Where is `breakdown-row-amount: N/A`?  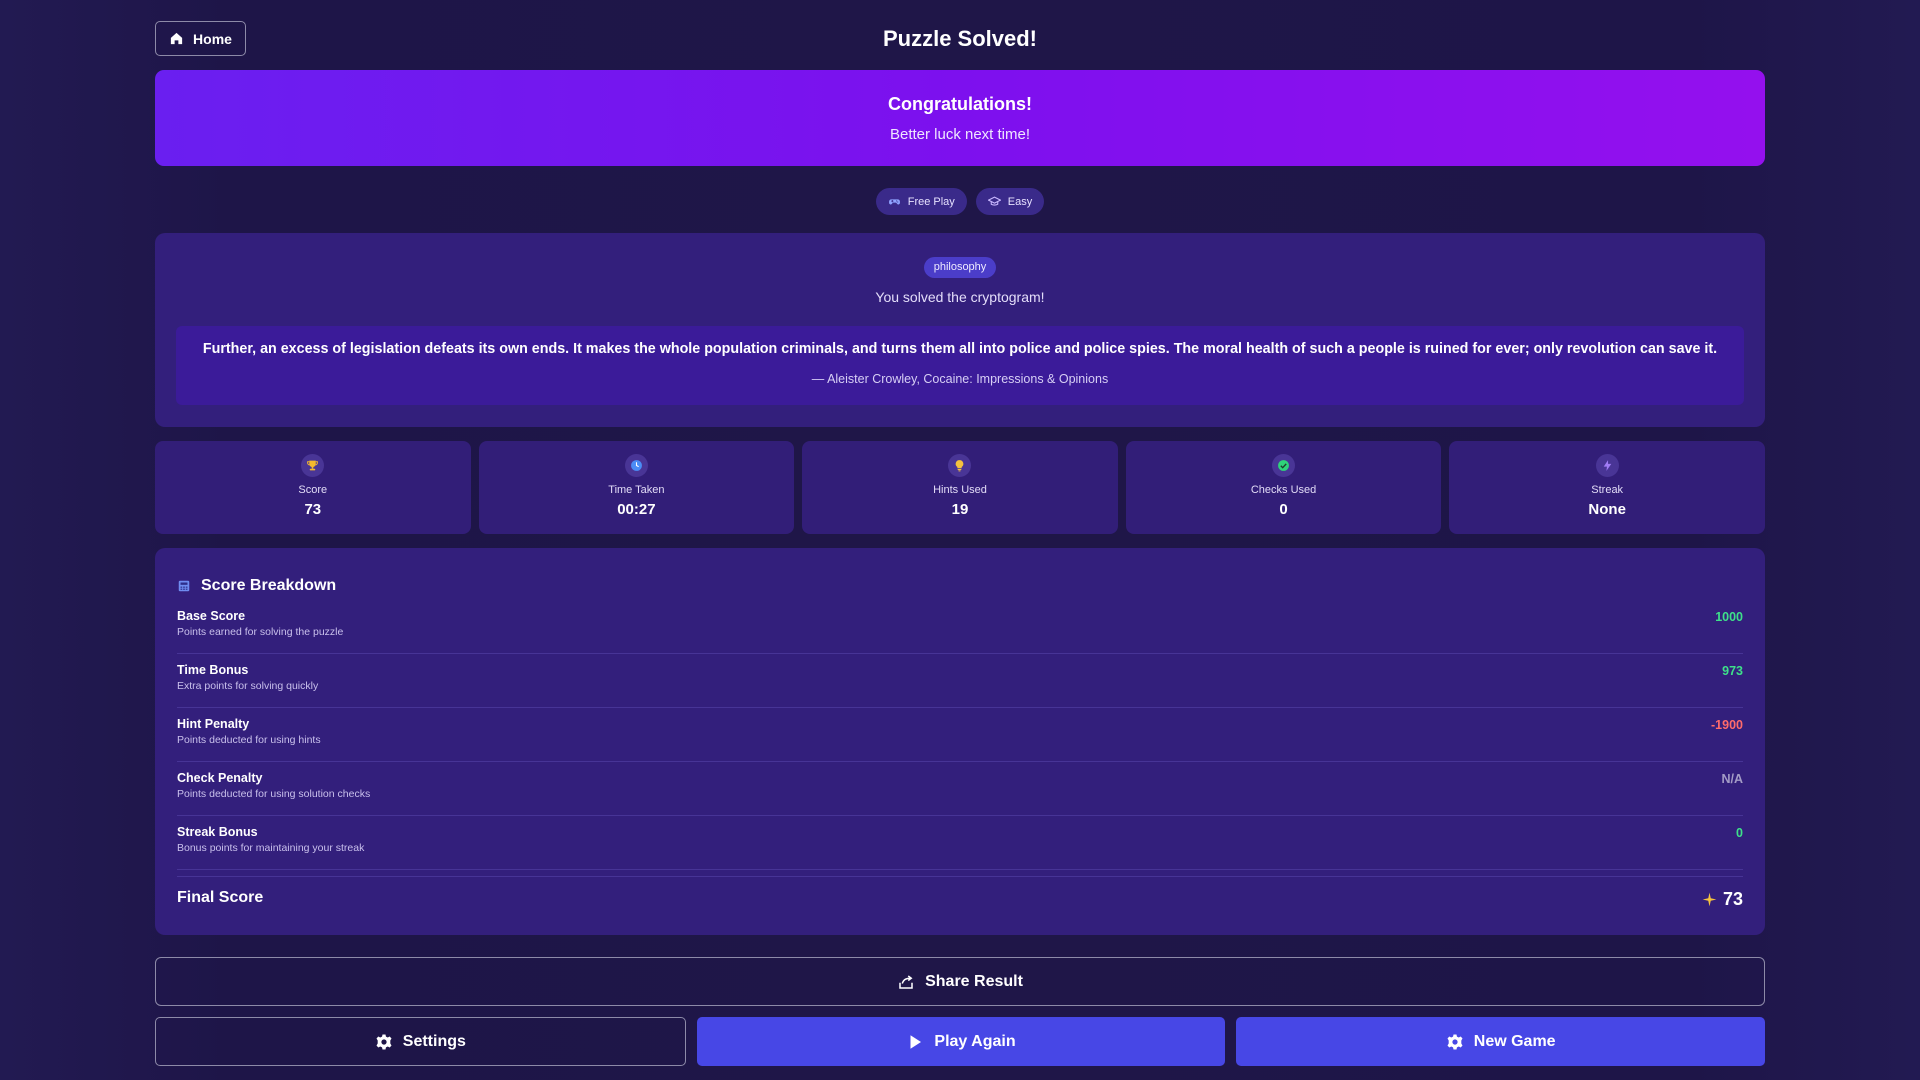 breakdown-row-amount: N/A is located at coordinates (1732, 779).